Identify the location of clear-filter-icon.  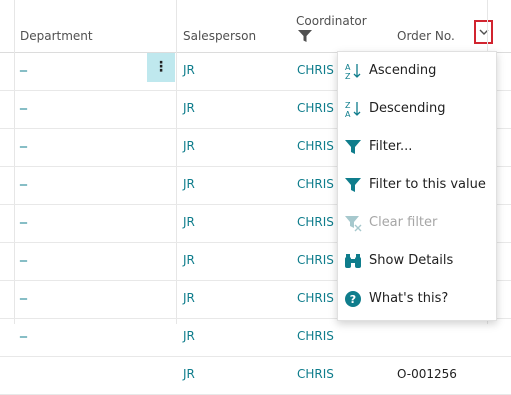
(353, 224).